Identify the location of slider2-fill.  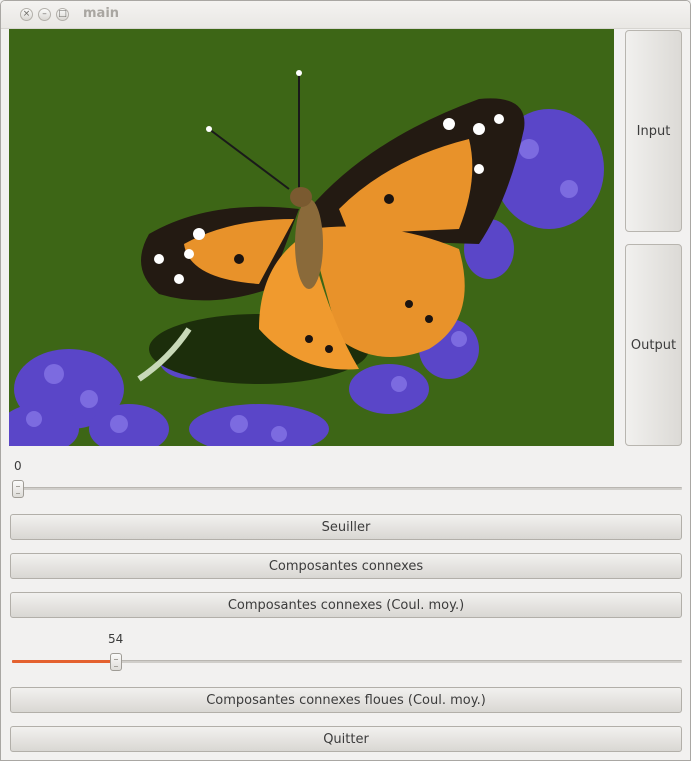
(64, 661).